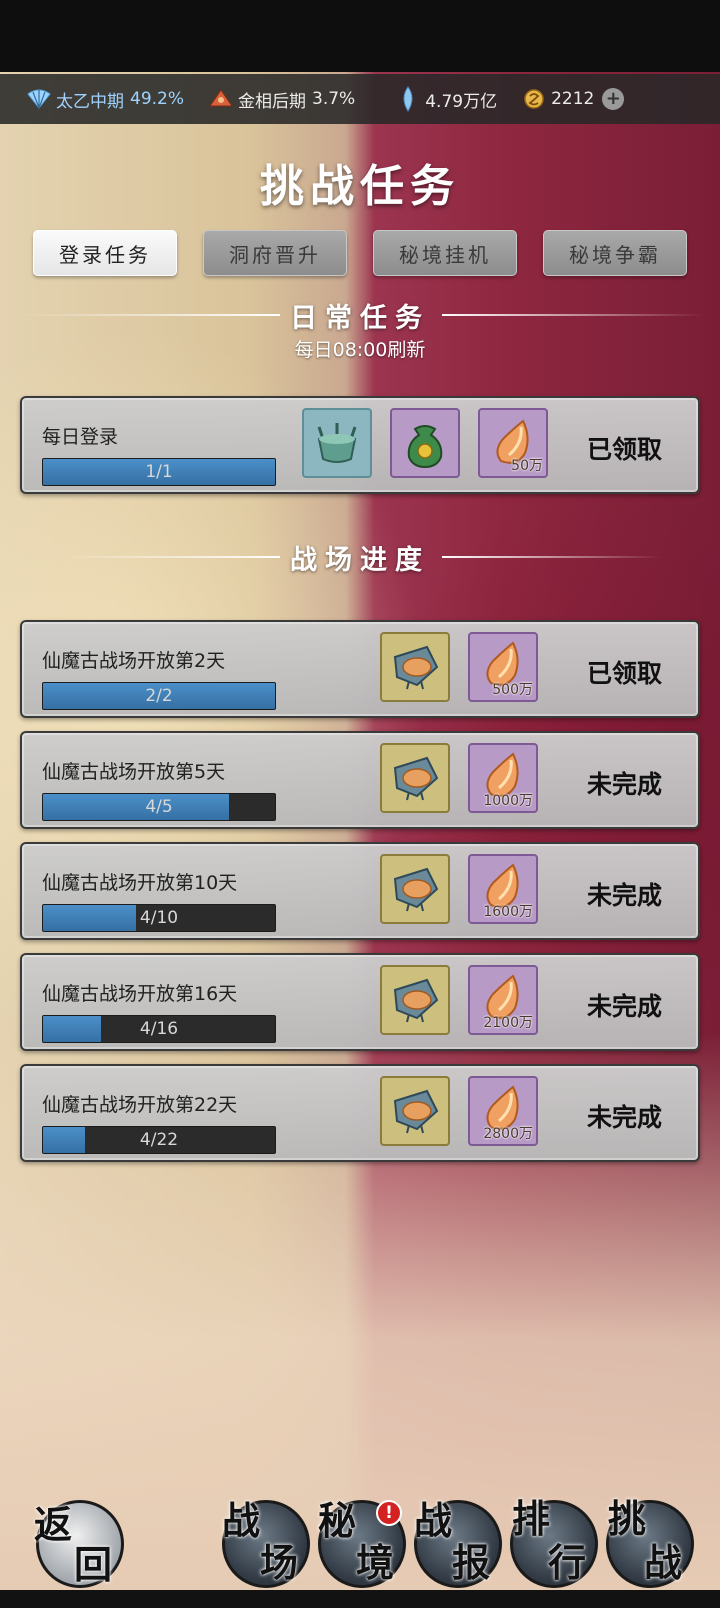 Image resolution: width=720 pixels, height=1608 pixels. What do you see at coordinates (279, 1562) in the screenshot?
I see `nav-battlefield-label-2: 场` at bounding box center [279, 1562].